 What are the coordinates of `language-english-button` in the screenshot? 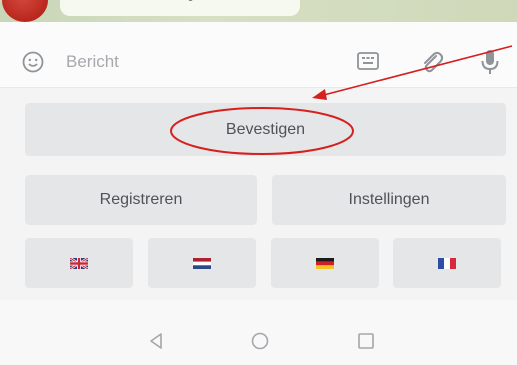 It's located at (79, 263).